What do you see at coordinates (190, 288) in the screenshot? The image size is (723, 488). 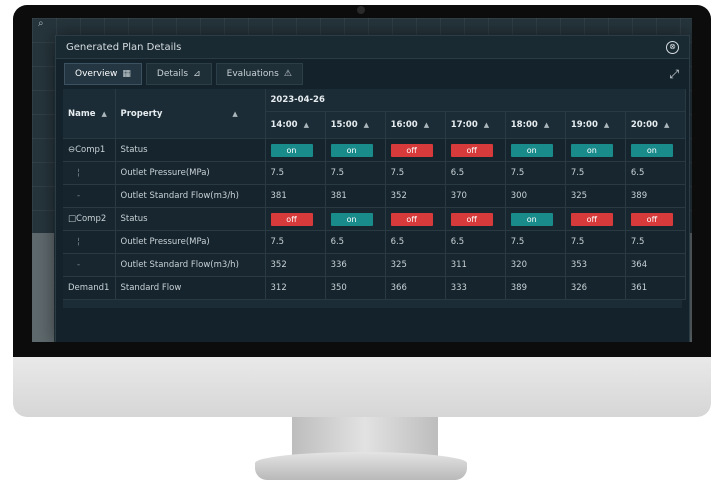 I see `row-property: Standard Flow` at bounding box center [190, 288].